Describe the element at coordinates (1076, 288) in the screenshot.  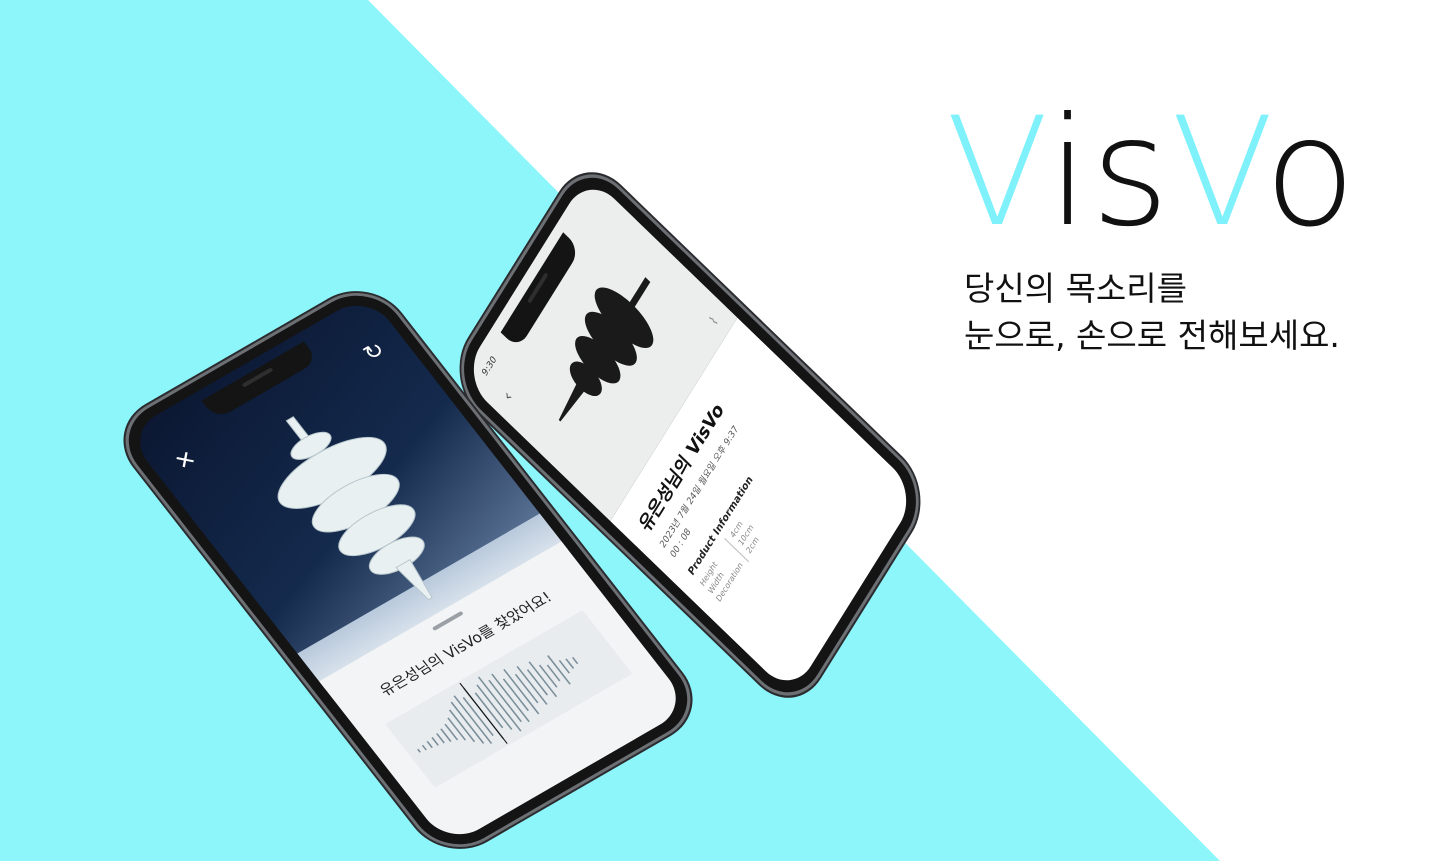
I see `tagline-line-1: 당신의 목소리를` at that location.